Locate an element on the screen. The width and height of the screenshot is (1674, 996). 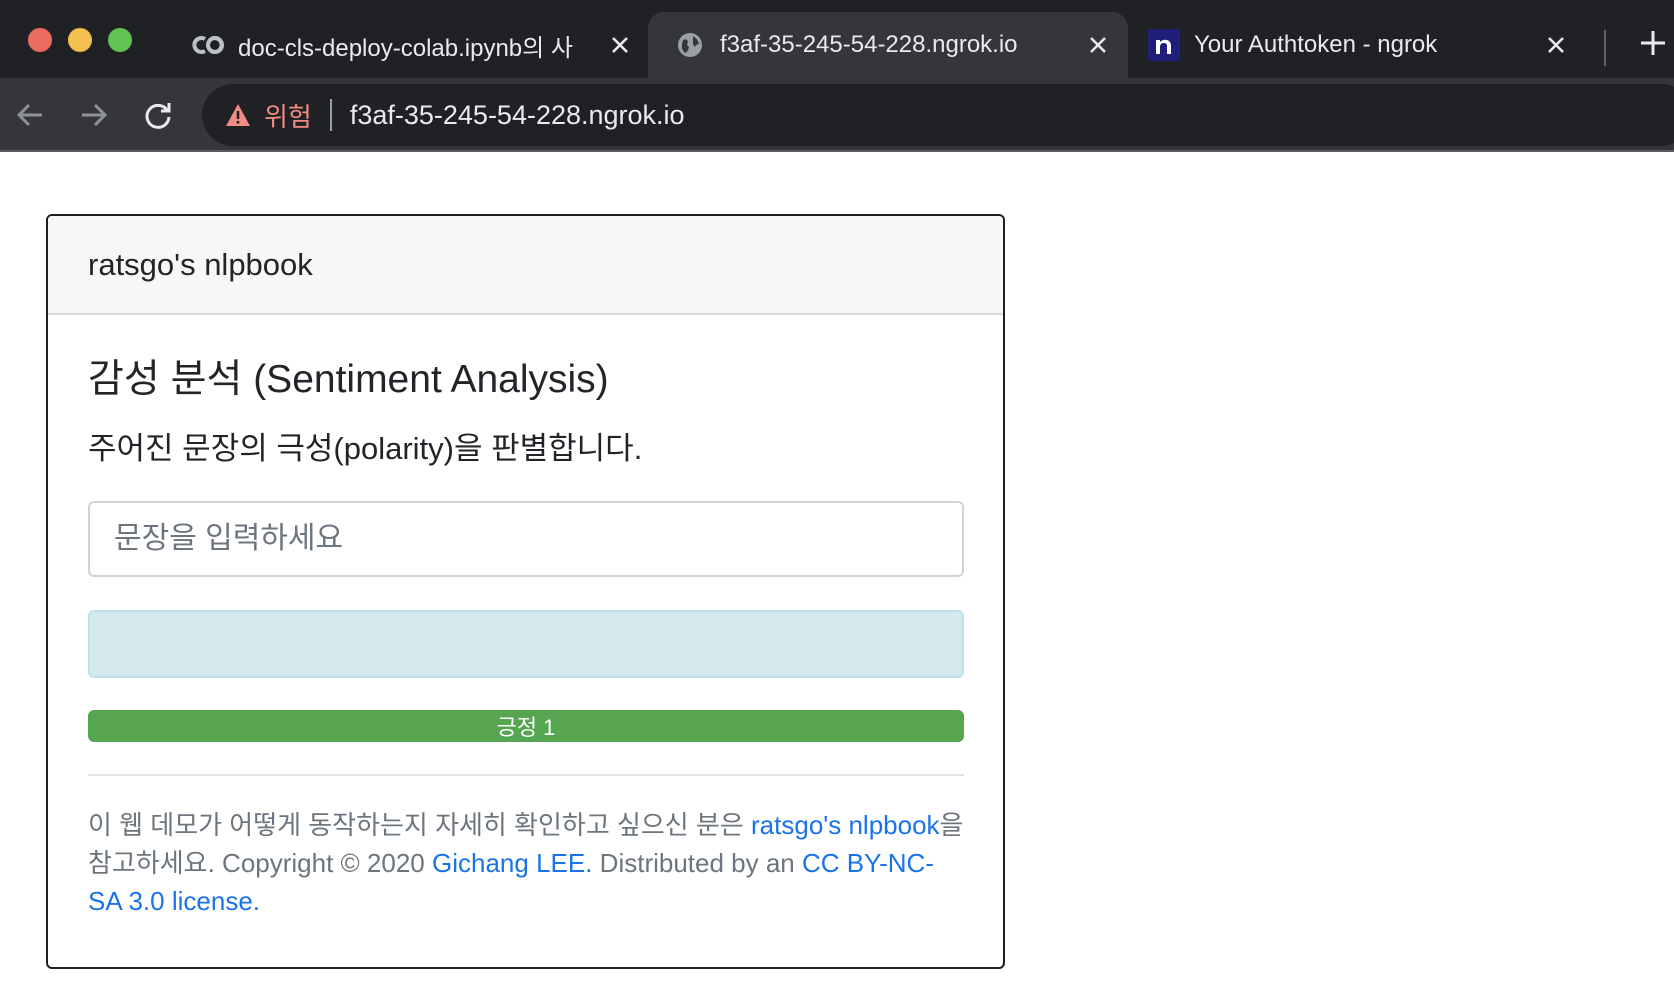
new-tab-button is located at coordinates (1653, 43).